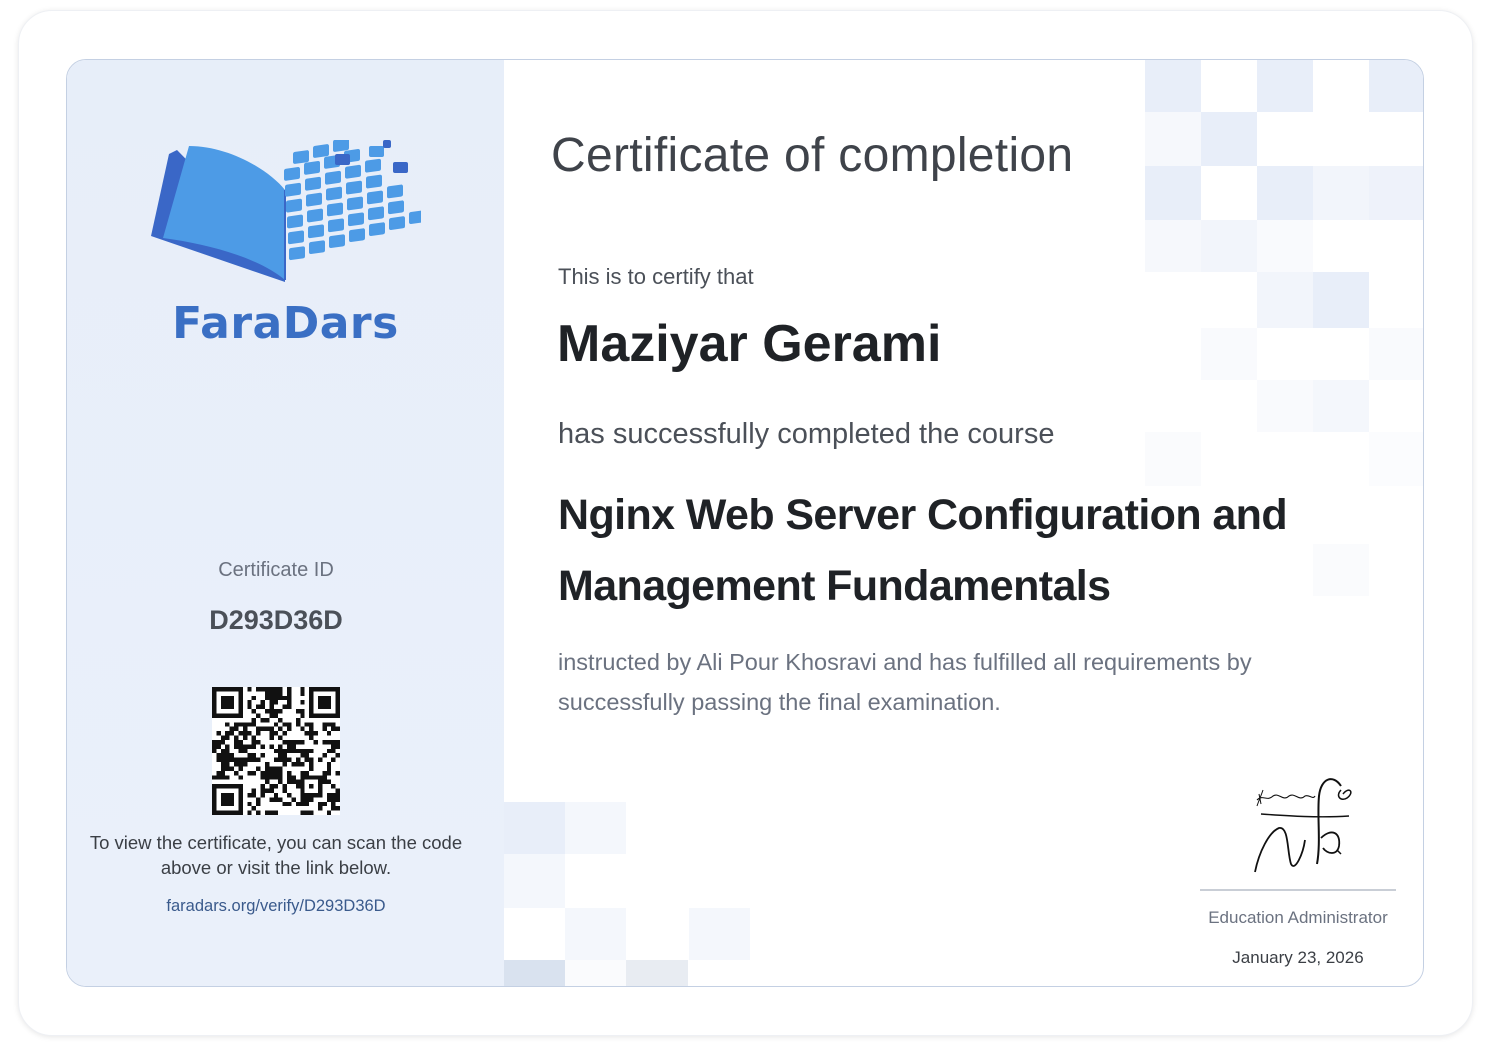  I want to click on faradars-logo-icon, so click(286, 211).